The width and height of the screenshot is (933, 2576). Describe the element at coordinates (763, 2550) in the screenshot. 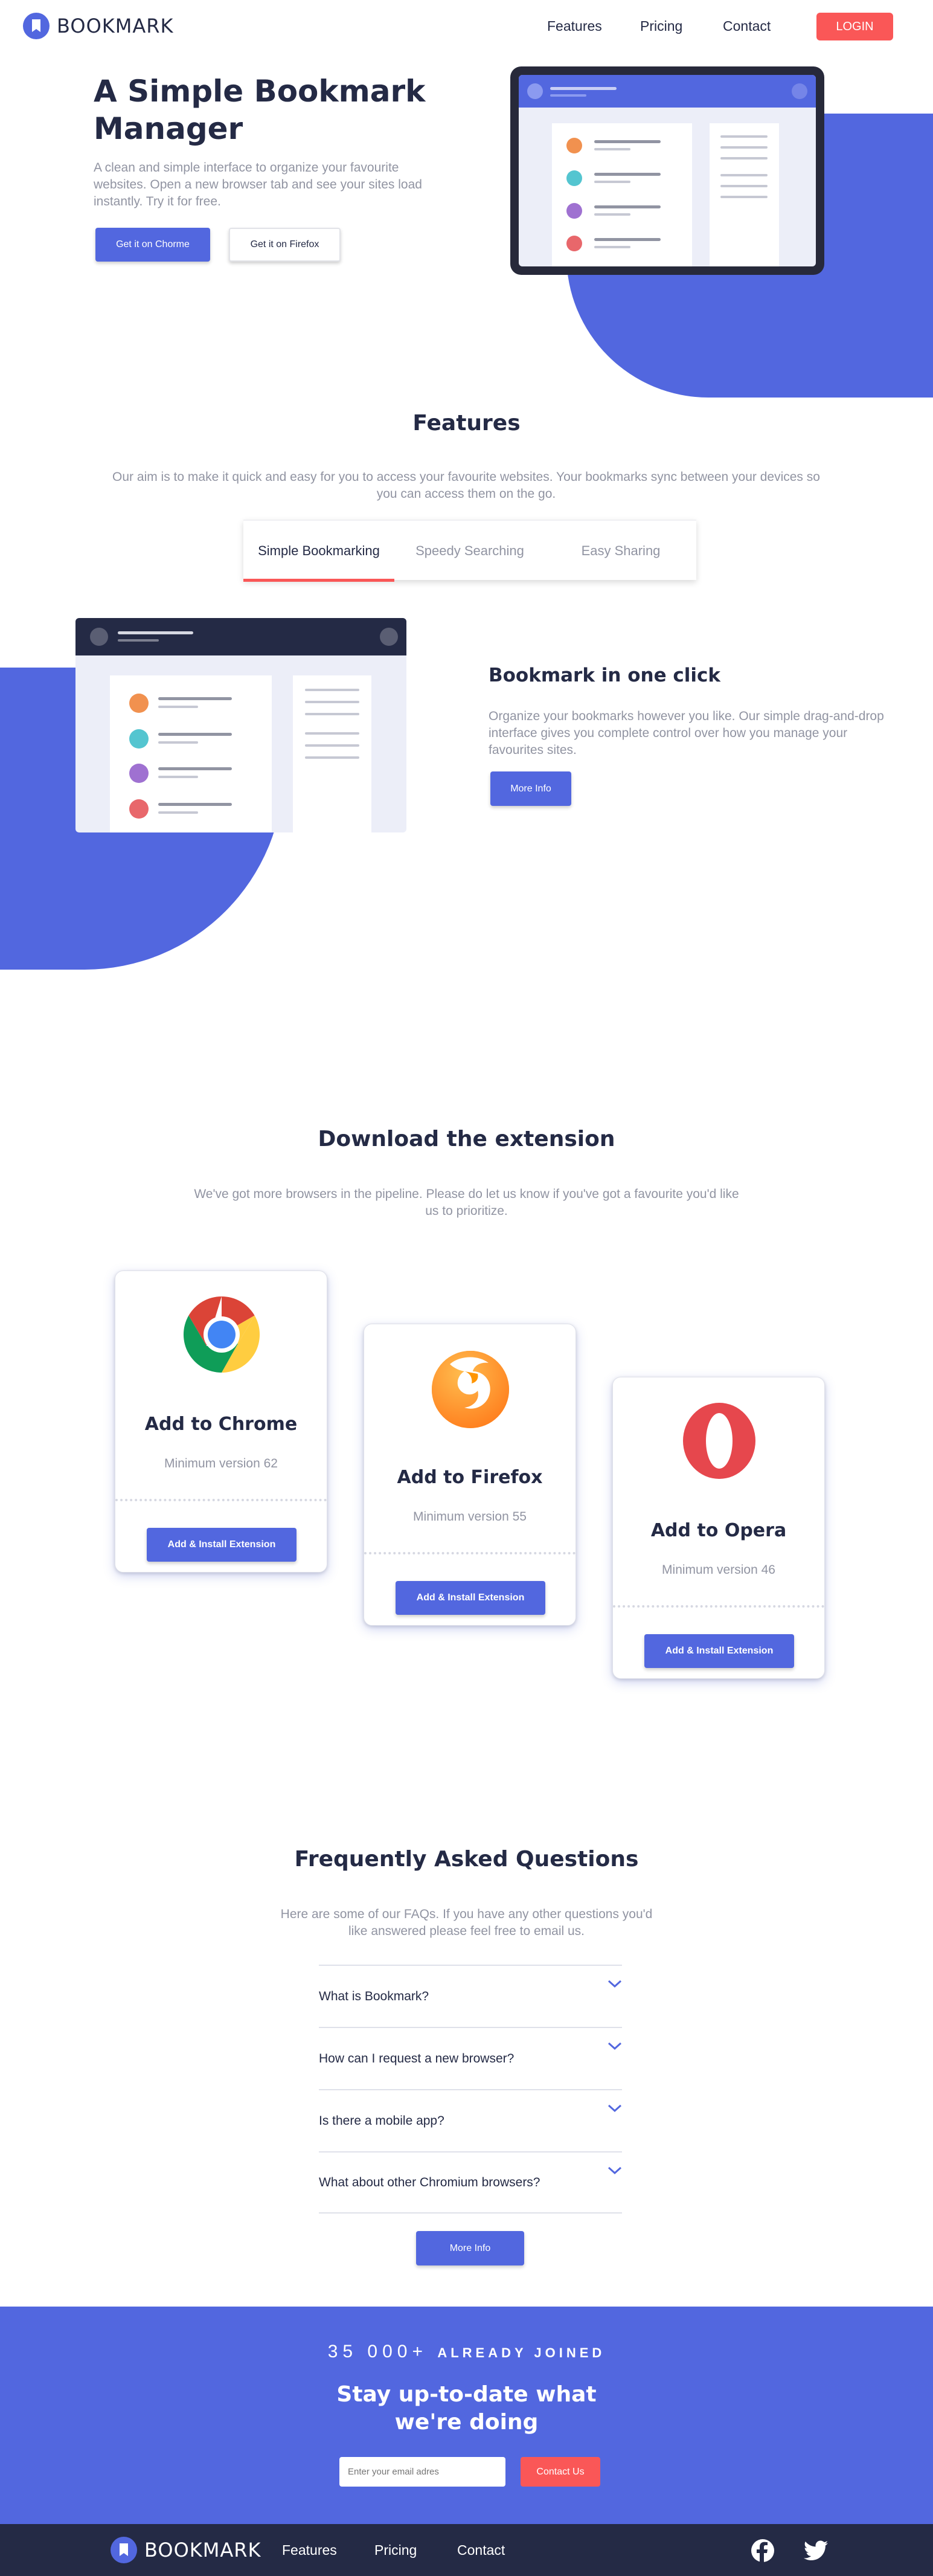

I see `facebook-icon` at that location.